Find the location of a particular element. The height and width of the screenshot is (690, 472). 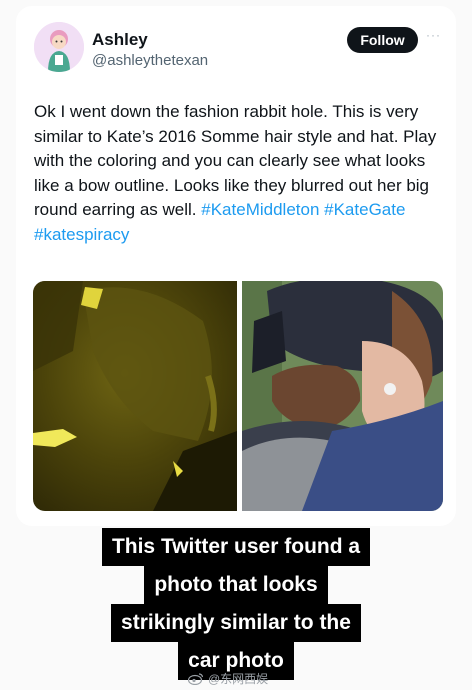

author-name: Ashley is located at coordinates (120, 40).